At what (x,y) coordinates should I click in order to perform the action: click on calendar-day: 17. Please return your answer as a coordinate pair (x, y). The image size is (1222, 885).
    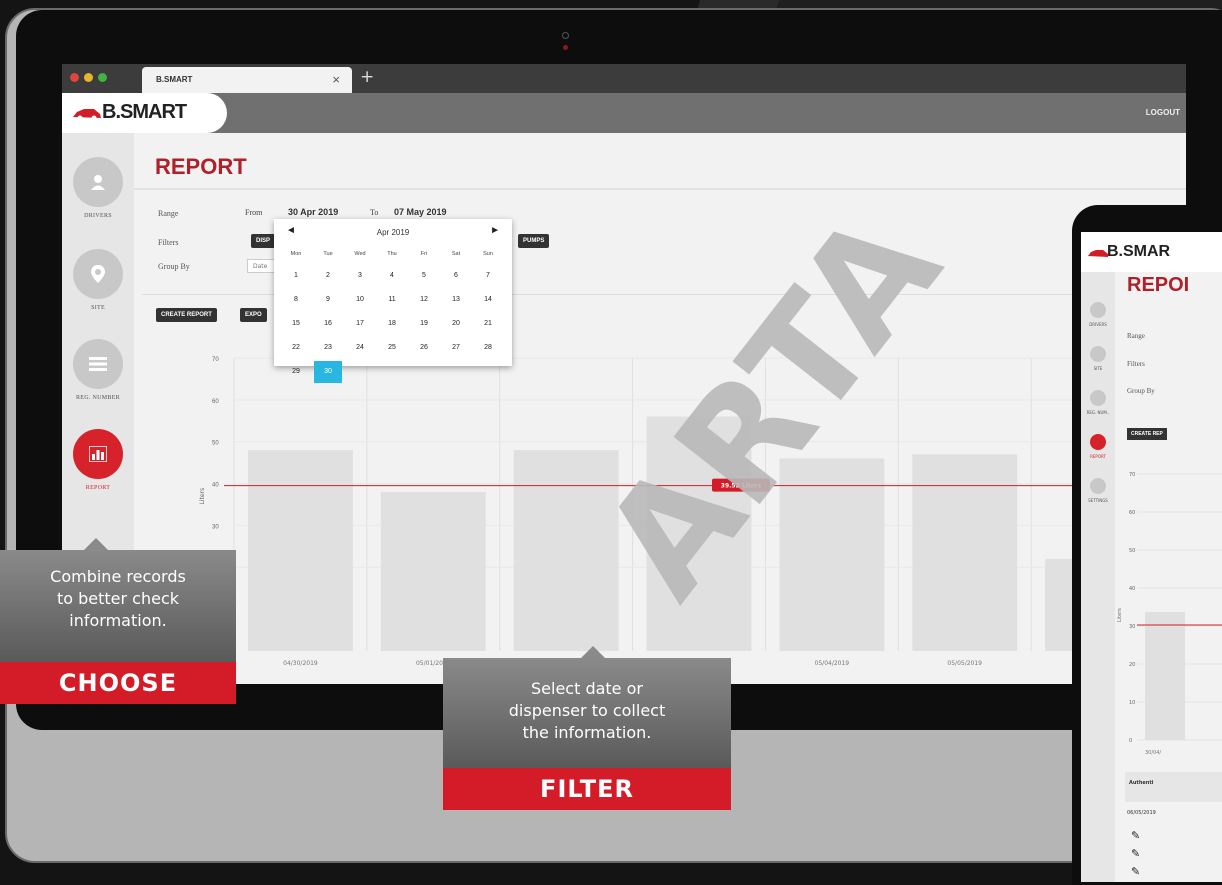
    Looking at the image, I should click on (360, 324).